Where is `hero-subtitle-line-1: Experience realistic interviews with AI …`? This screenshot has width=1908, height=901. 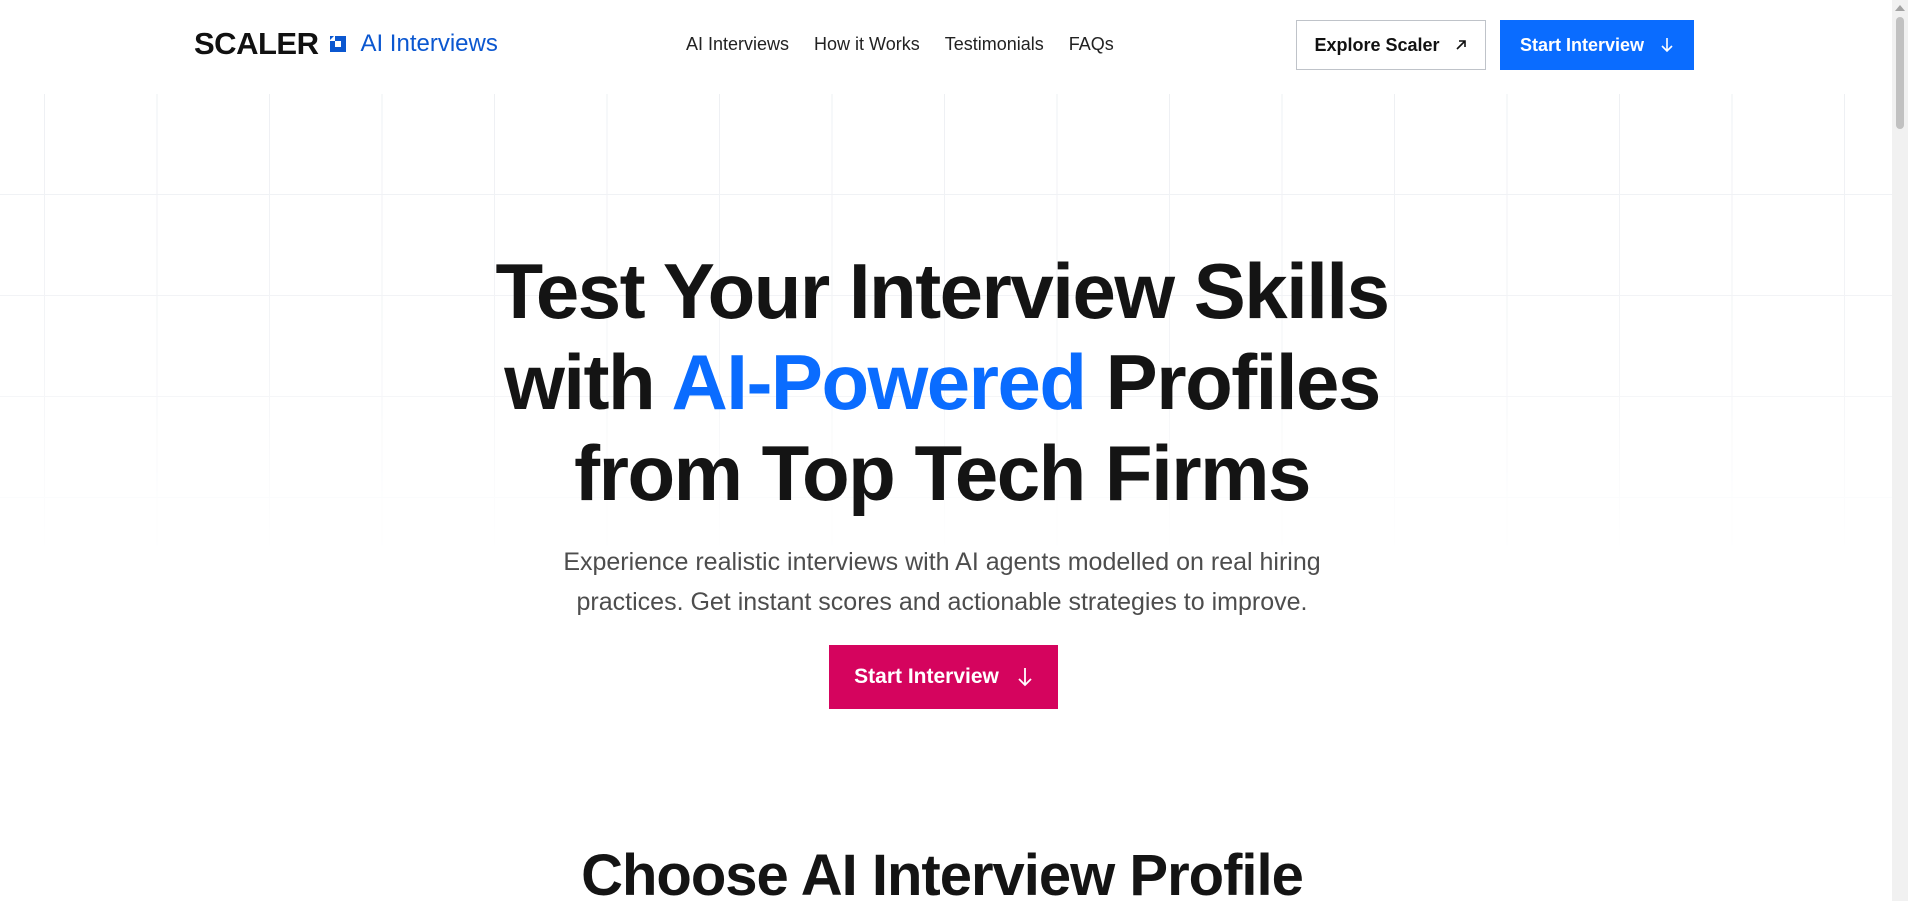 hero-subtitle-line-1: Experience realistic interviews with AI … is located at coordinates (942, 562).